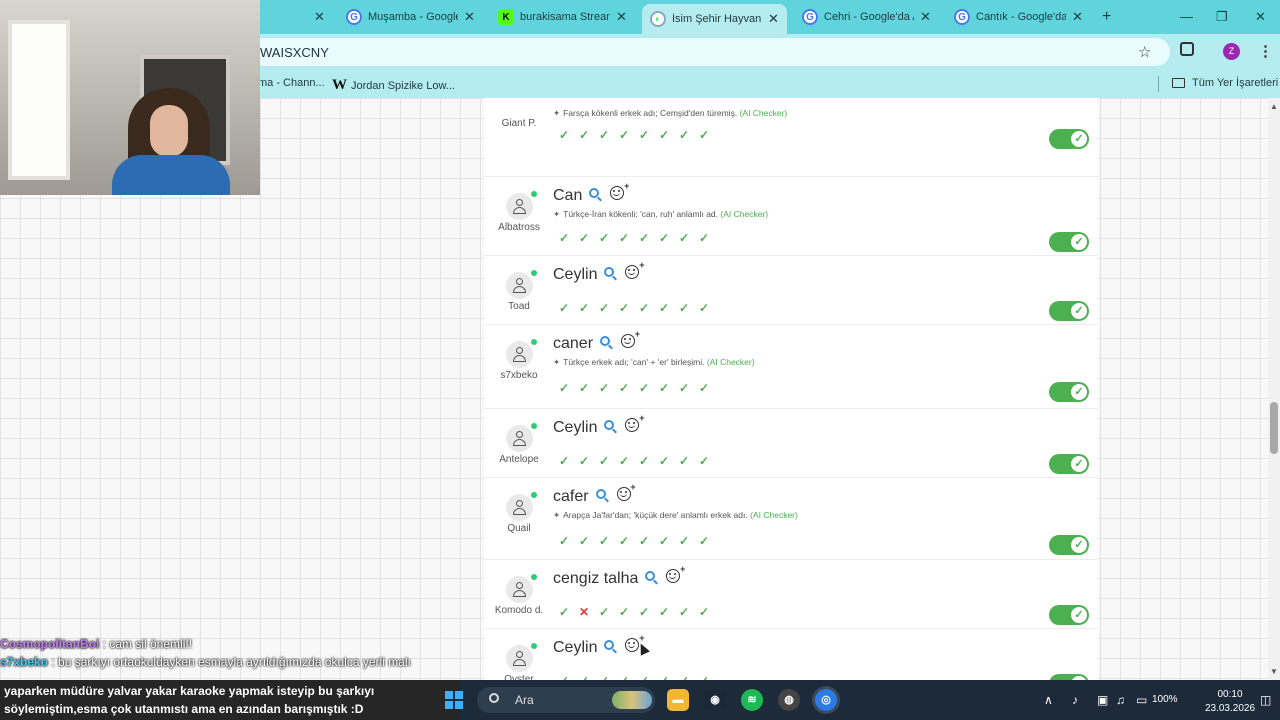  Describe the element at coordinates (1048, 700) in the screenshot. I see `show-hidden-icons-icon: ∧` at that location.